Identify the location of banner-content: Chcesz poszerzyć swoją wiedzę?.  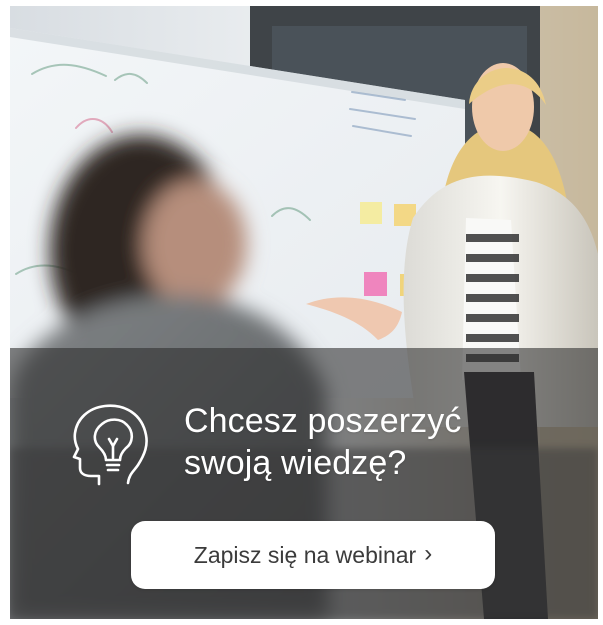
(266, 445).